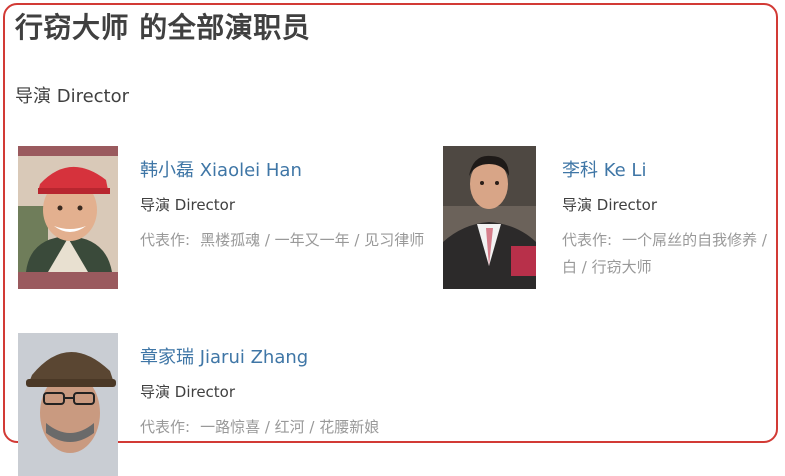 The image size is (785, 476). Describe the element at coordinates (673, 254) in the screenshot. I see `person-works: 代表作: 一个屌丝的自我修养 / 白 / 行窃大师` at that location.